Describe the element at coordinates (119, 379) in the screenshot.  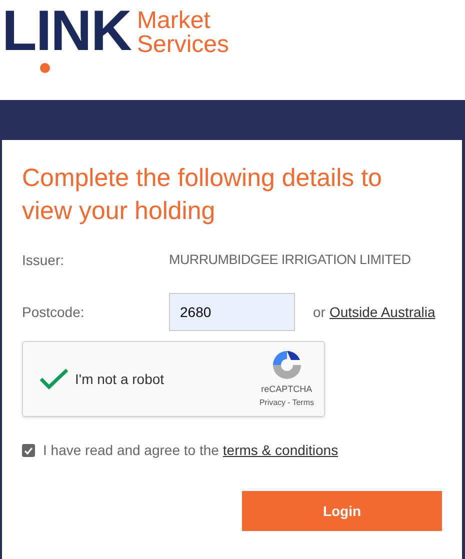
I see `captcha-label: I'm not a robot` at that location.